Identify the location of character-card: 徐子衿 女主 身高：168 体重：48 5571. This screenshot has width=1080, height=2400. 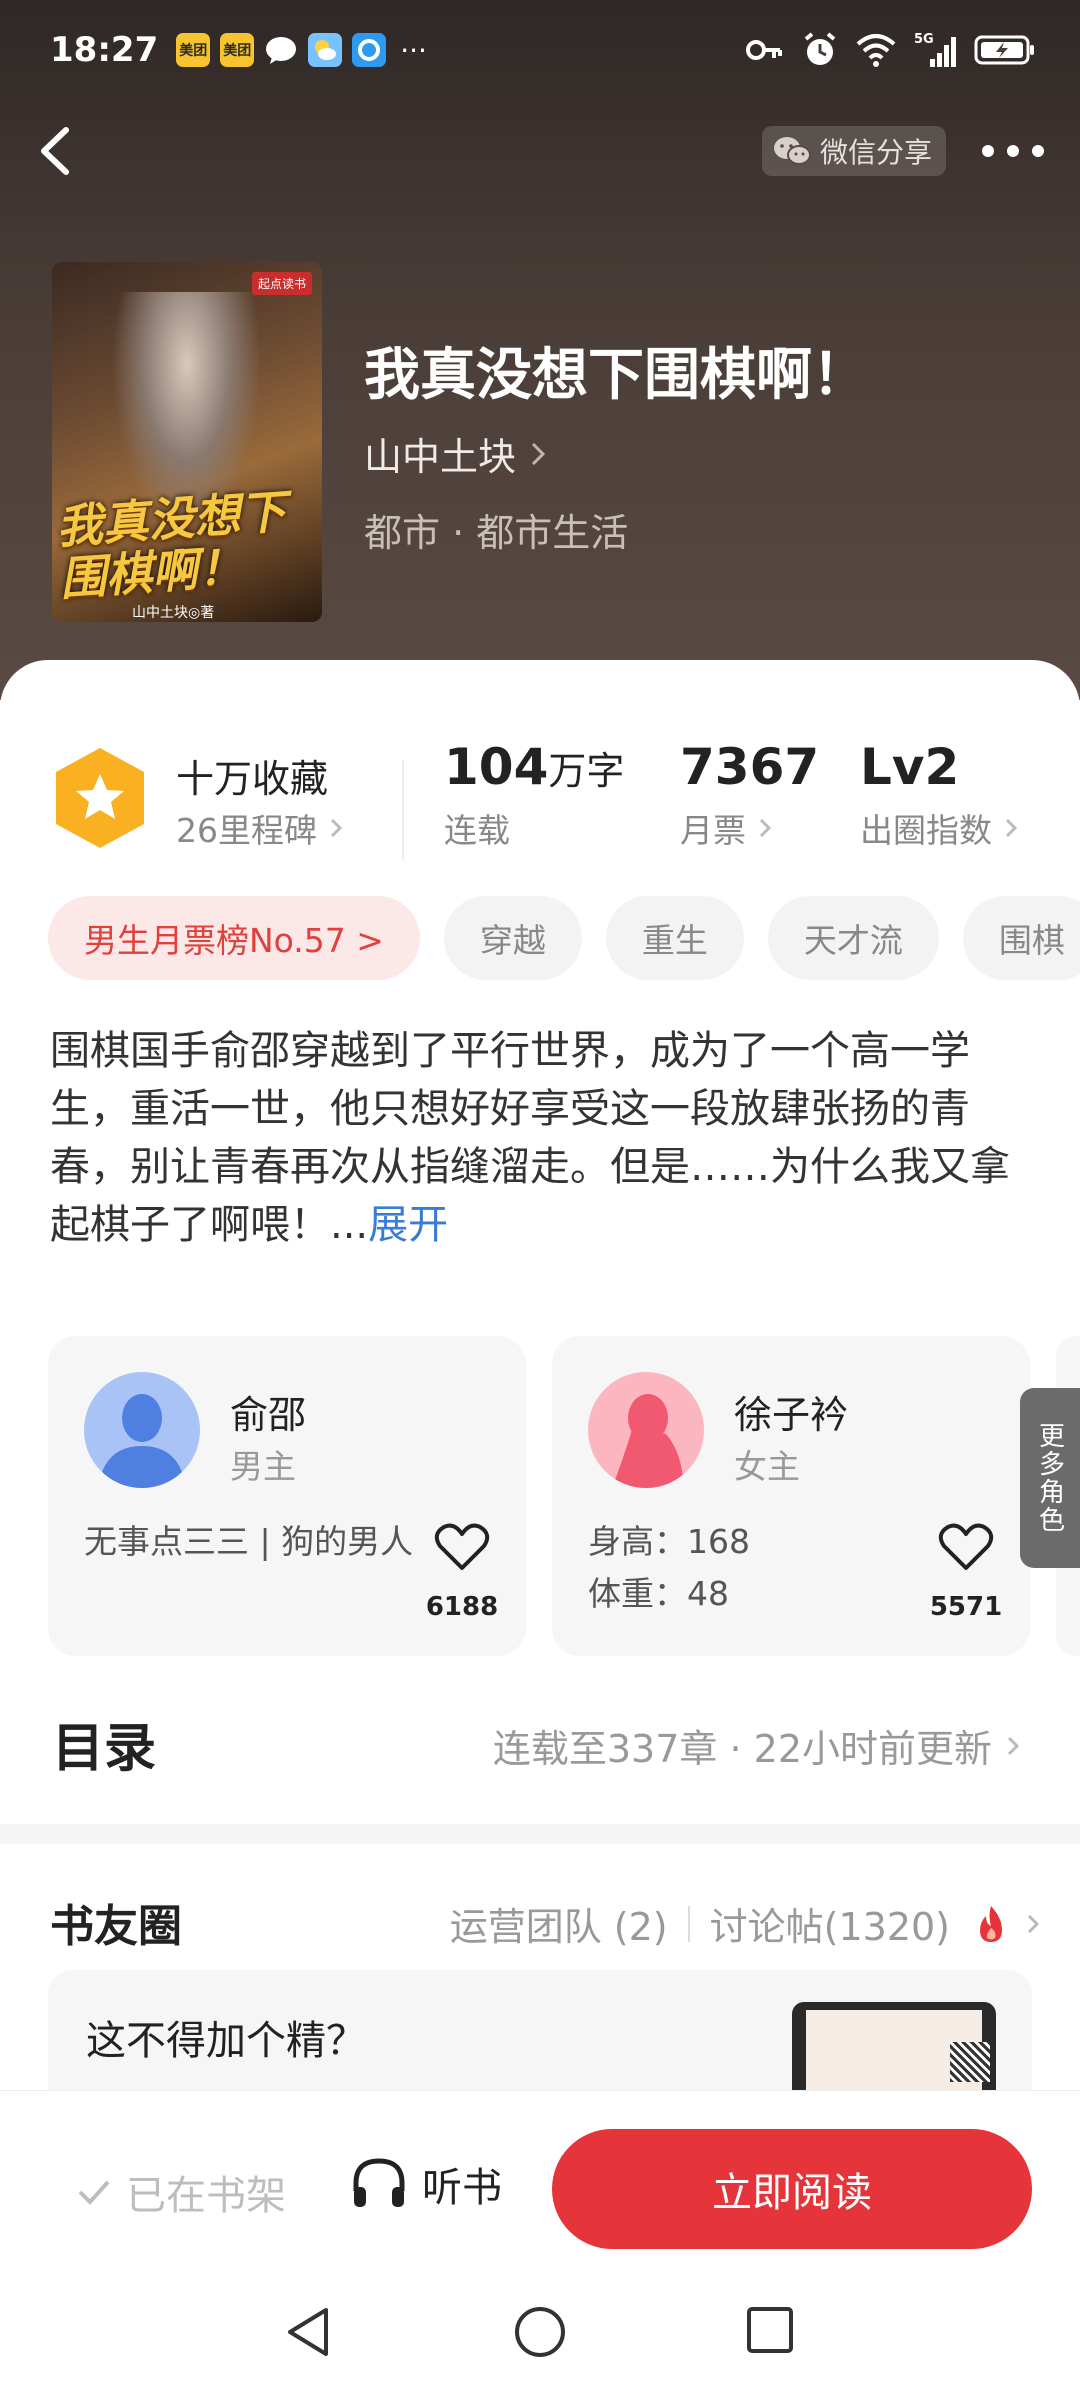
(791, 1496).